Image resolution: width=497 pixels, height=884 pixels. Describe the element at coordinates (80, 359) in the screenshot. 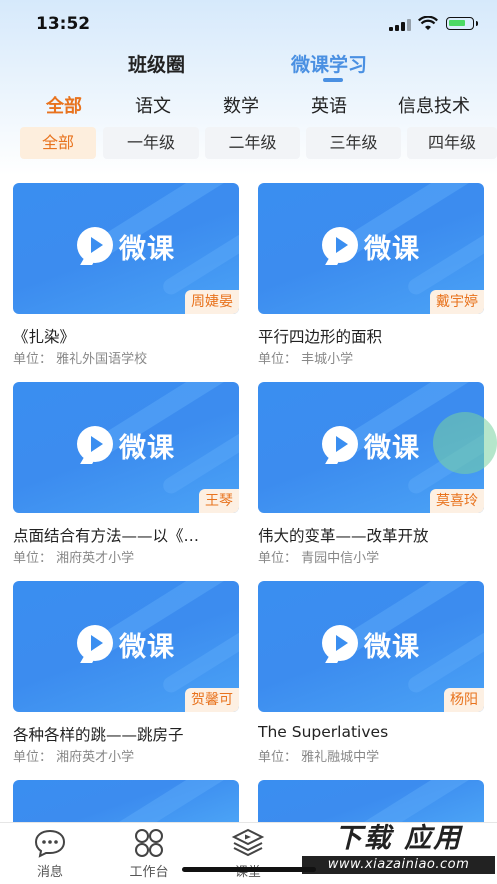

I see `course-unit: 单位： 雅礼外国语学校` at that location.